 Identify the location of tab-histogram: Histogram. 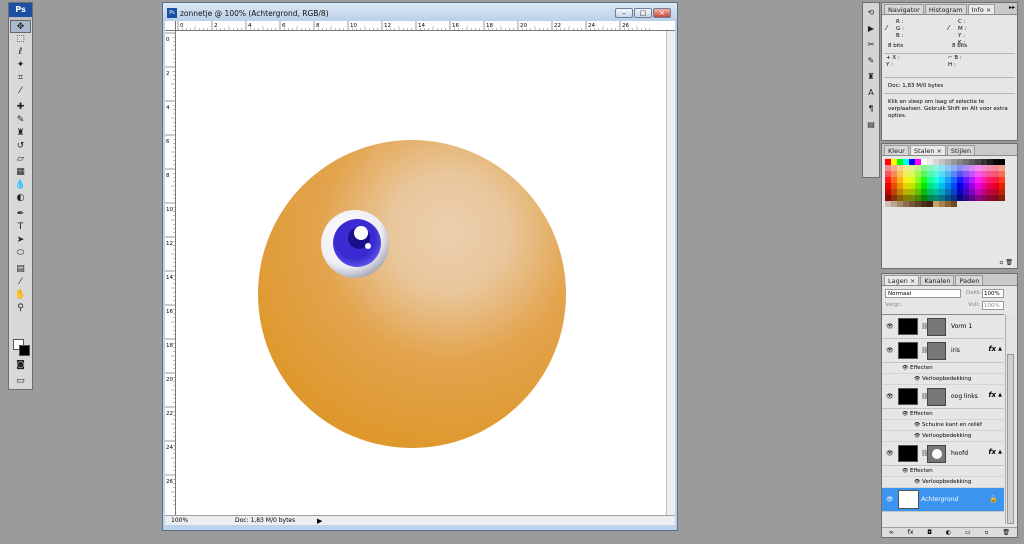
(945, 9).